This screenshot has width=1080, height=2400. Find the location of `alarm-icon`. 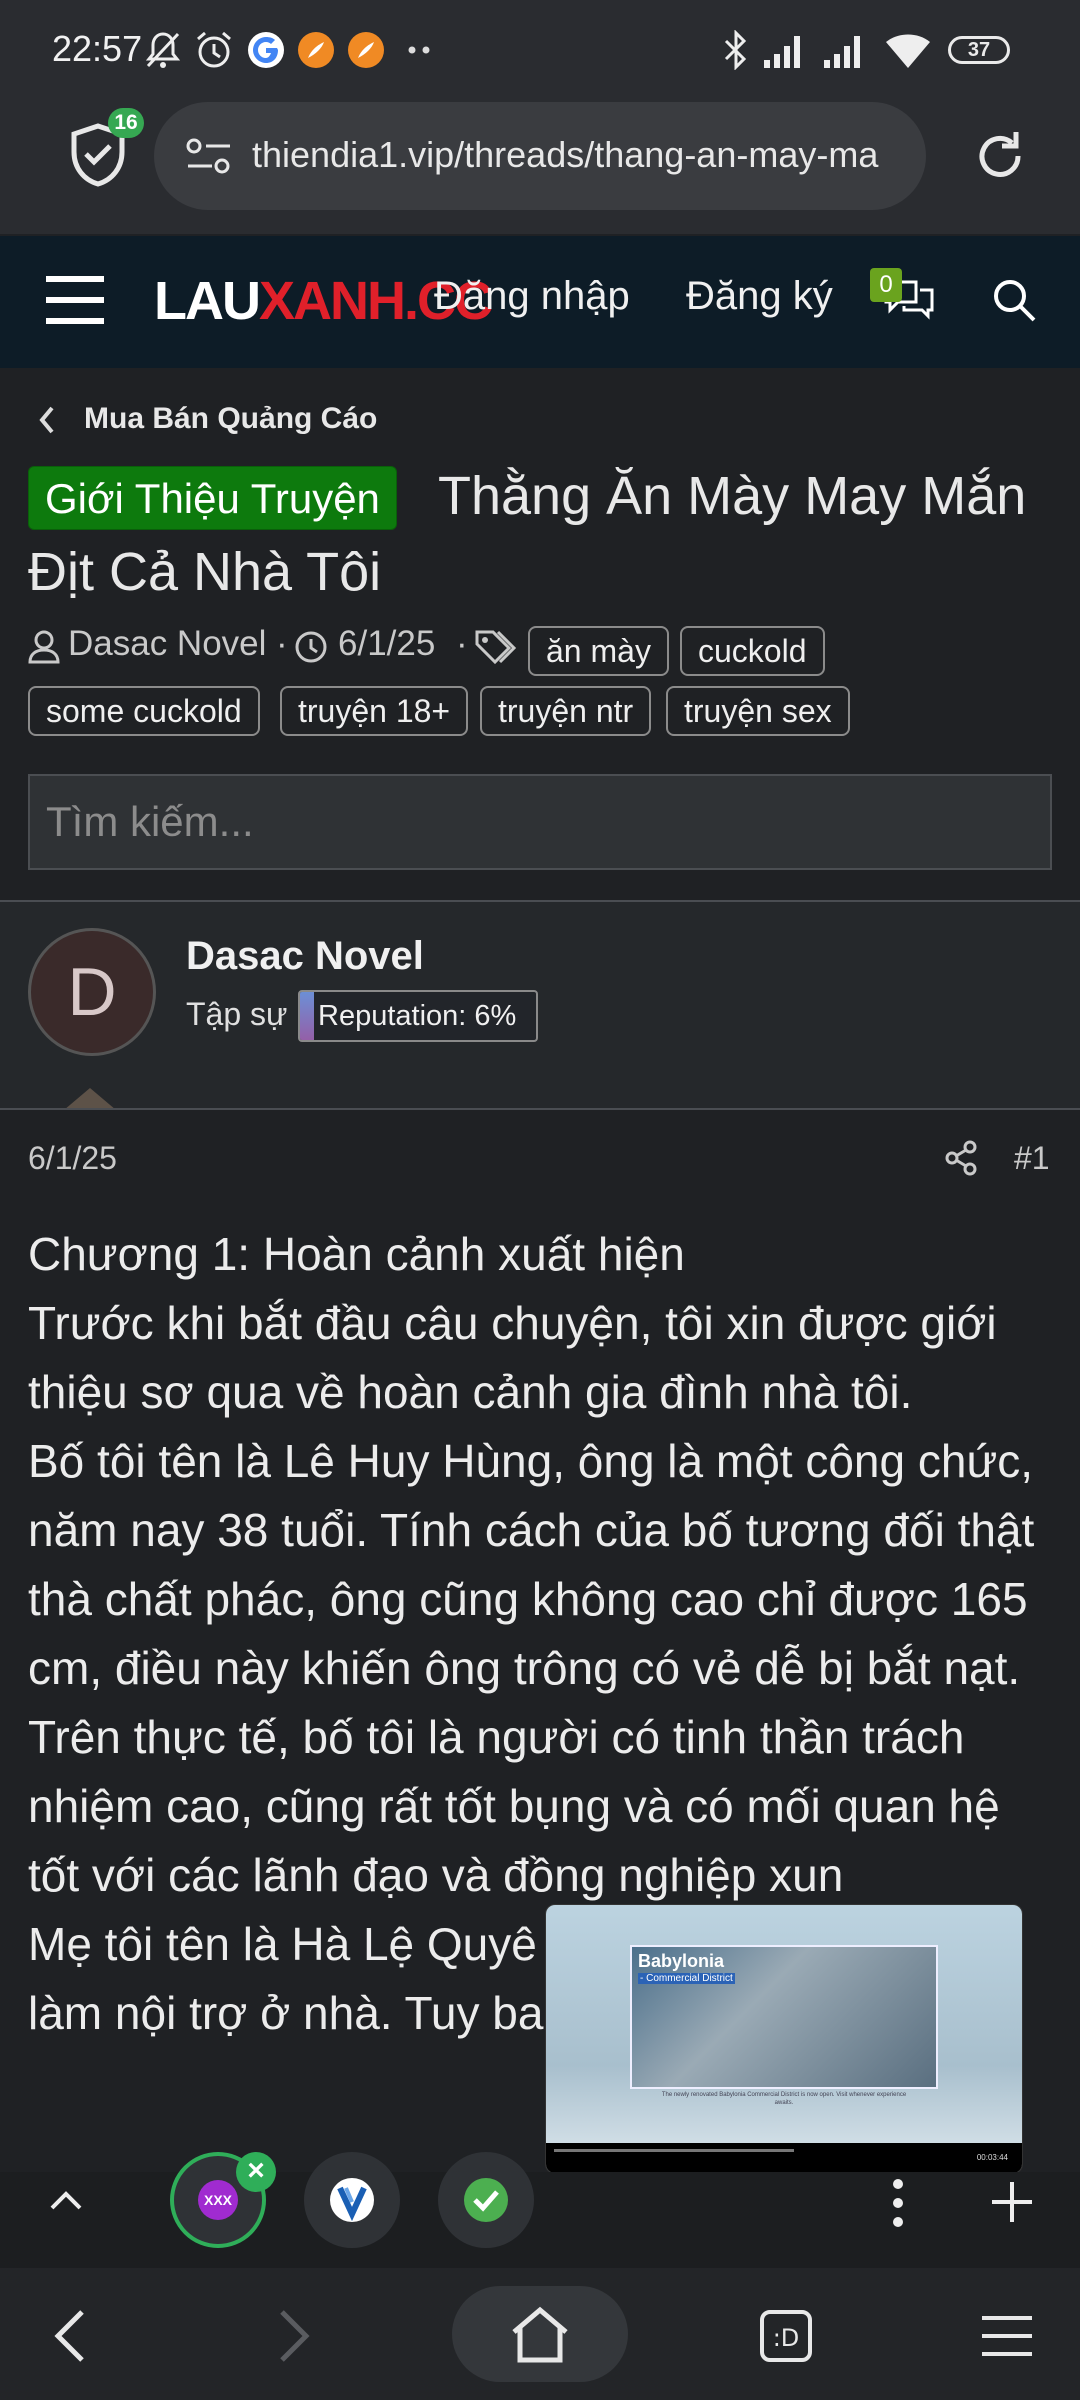

alarm-icon is located at coordinates (214, 50).